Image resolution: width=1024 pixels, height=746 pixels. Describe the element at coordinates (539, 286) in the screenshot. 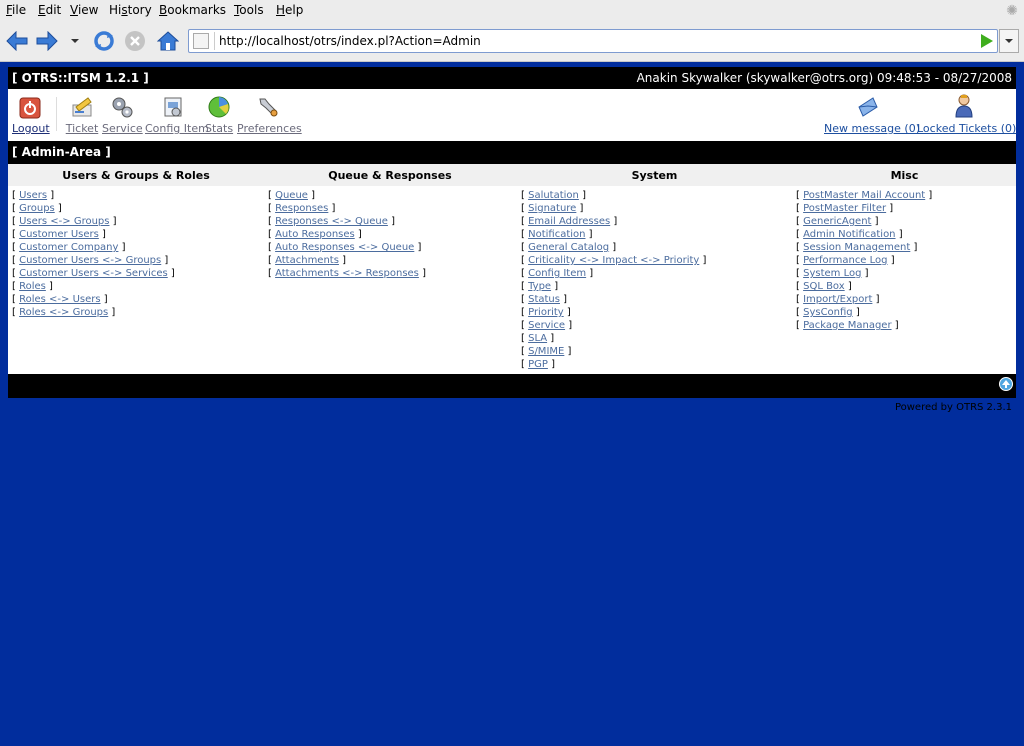

I see `admin-link: Type` at that location.